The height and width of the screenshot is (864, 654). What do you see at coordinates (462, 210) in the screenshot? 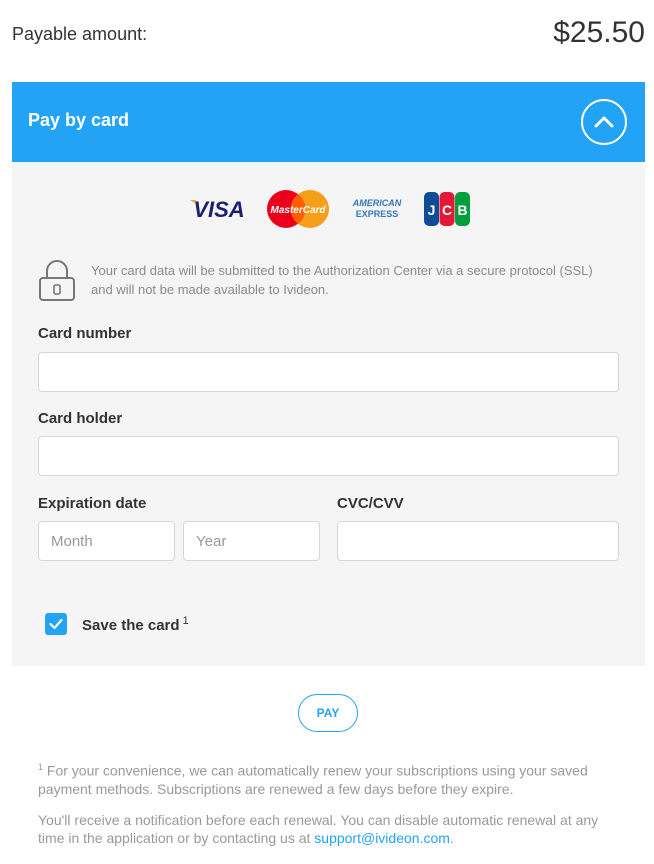
I see `svg-text: B` at bounding box center [462, 210].